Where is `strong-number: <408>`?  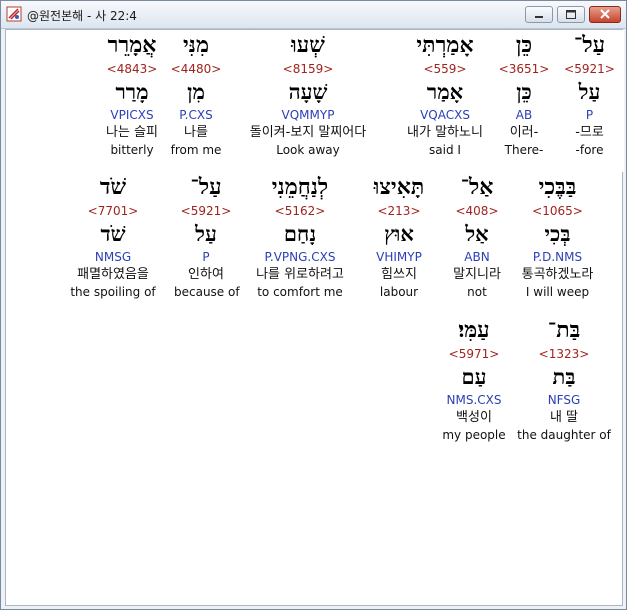
strong-number: <408> is located at coordinates (477, 211).